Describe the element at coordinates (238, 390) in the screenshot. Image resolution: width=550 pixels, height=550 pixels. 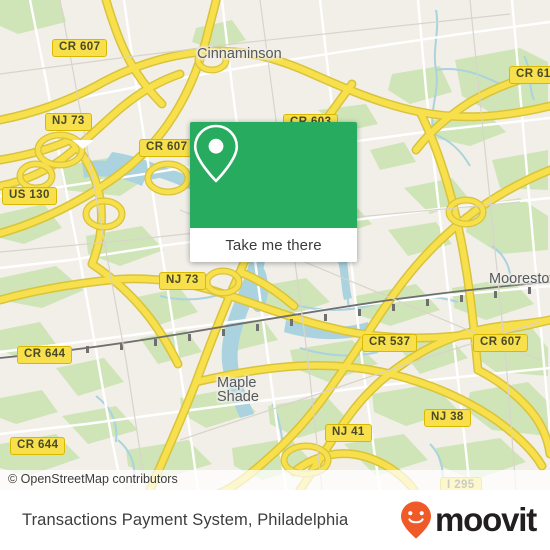
I see `place-label-maple-shade: Maple Shade` at that location.